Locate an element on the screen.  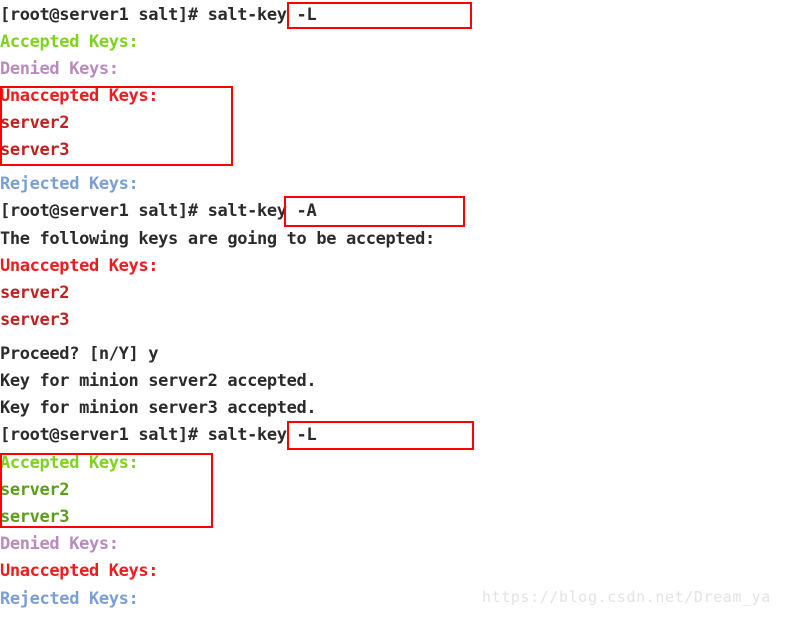
terminal-text-segment: Key for minion server3 accepted. is located at coordinates (158, 408).